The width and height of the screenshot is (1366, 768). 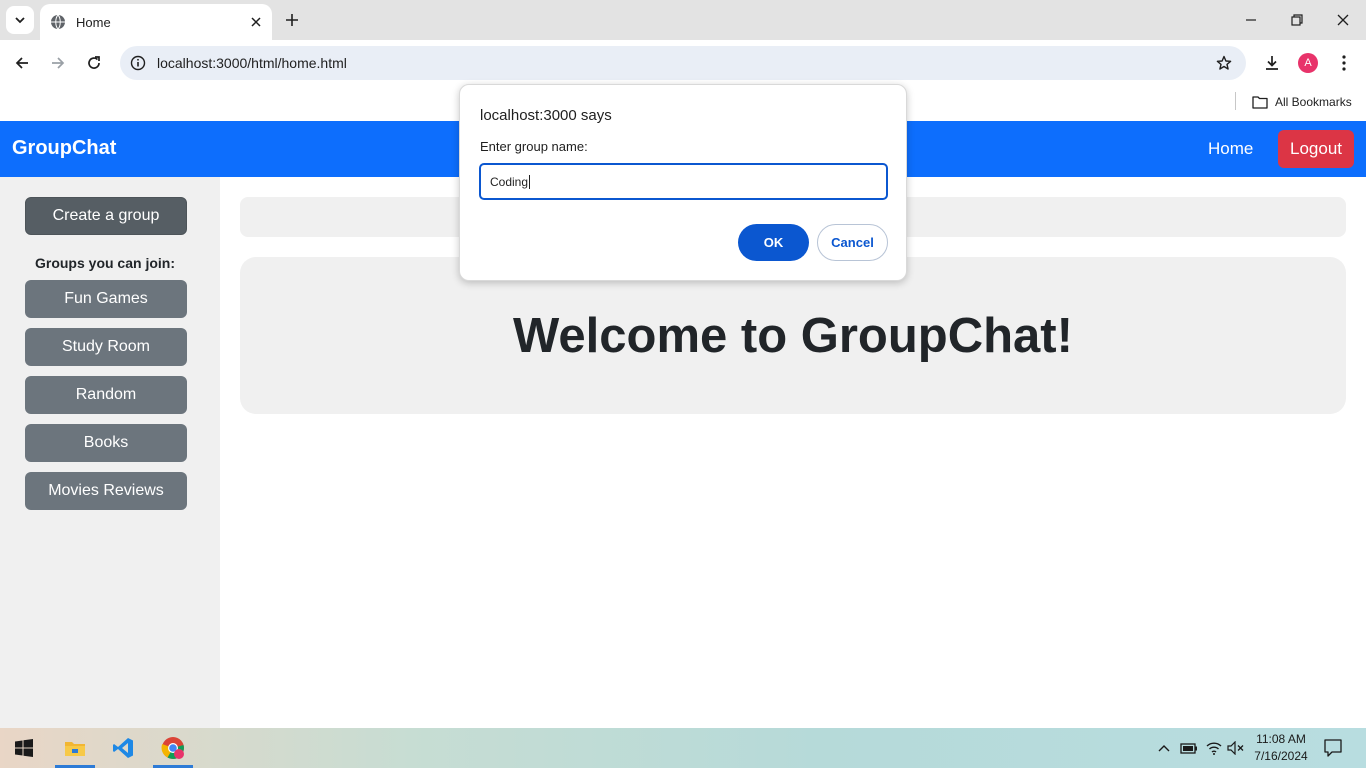 I want to click on ok-button: OK, so click(x=773, y=242).